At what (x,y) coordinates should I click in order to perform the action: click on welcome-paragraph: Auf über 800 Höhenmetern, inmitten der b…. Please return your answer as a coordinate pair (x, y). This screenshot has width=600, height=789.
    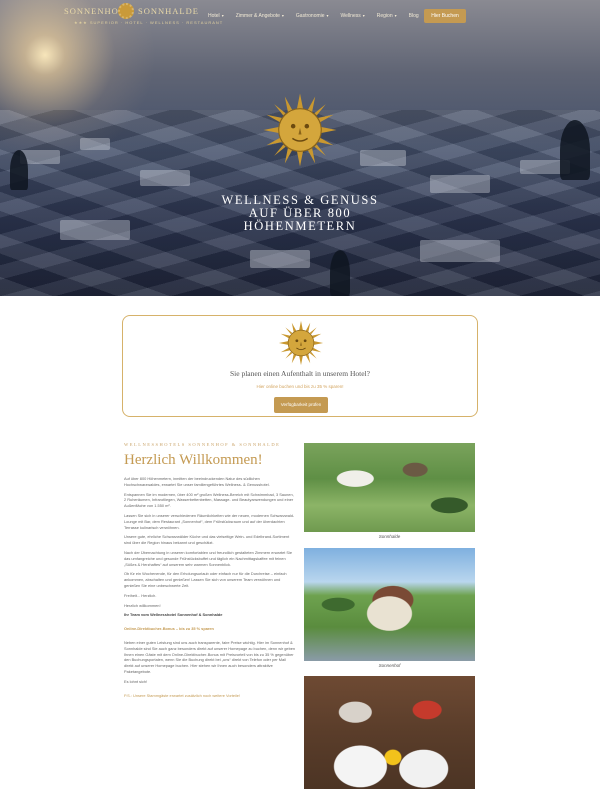
    Looking at the image, I should click on (197, 481).